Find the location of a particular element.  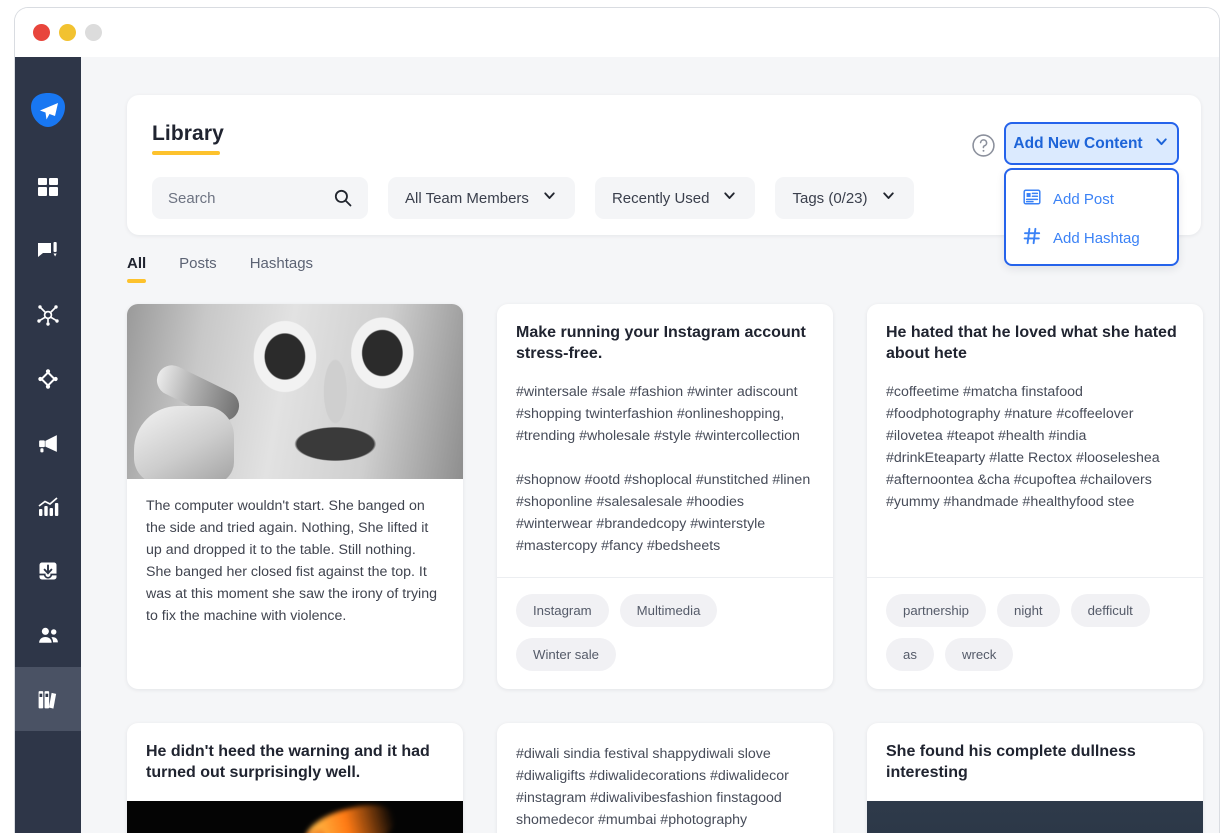

filter-tags-label: Tags (0/23) is located at coordinates (830, 198).